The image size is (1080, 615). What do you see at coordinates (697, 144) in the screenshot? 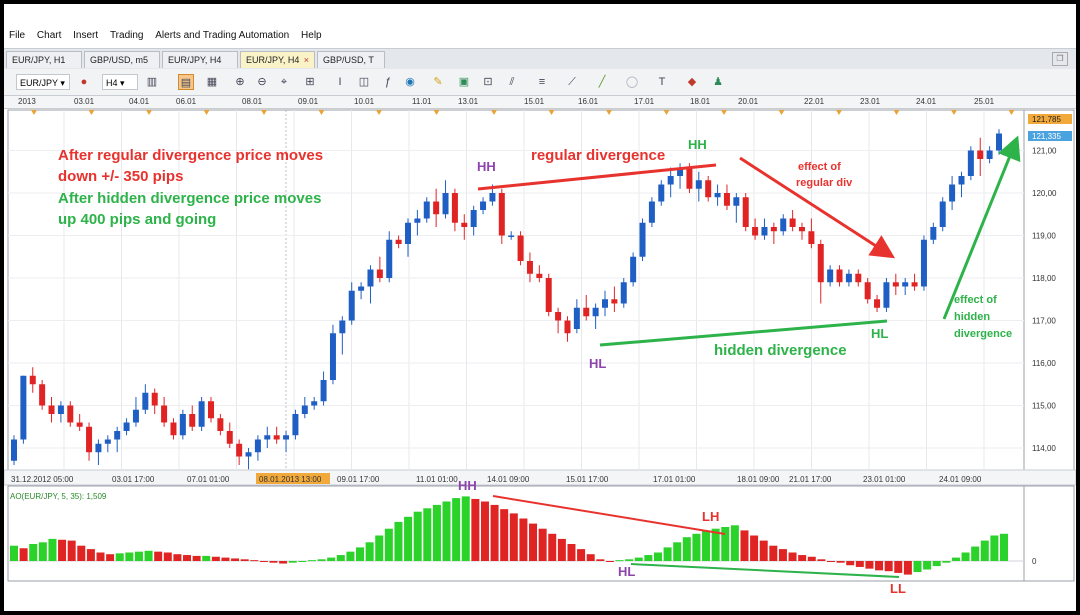
I see `label-hh-price-2: HH` at bounding box center [697, 144].